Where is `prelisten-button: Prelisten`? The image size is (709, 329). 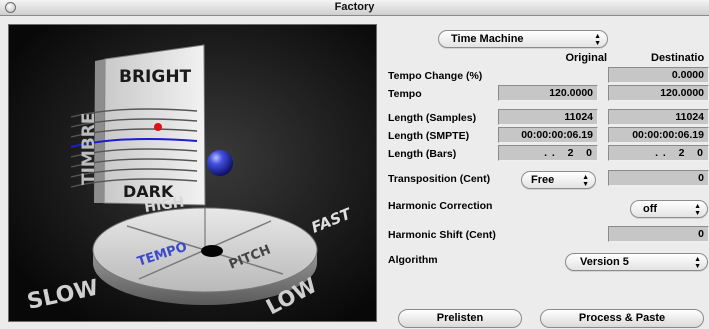 prelisten-button: Prelisten is located at coordinates (460, 318).